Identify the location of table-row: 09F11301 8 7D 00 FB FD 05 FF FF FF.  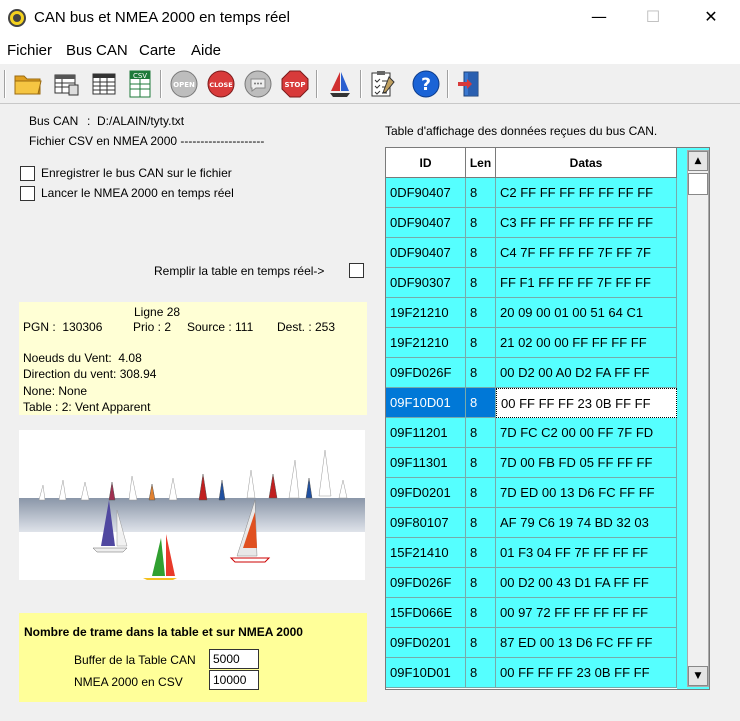
(531, 463).